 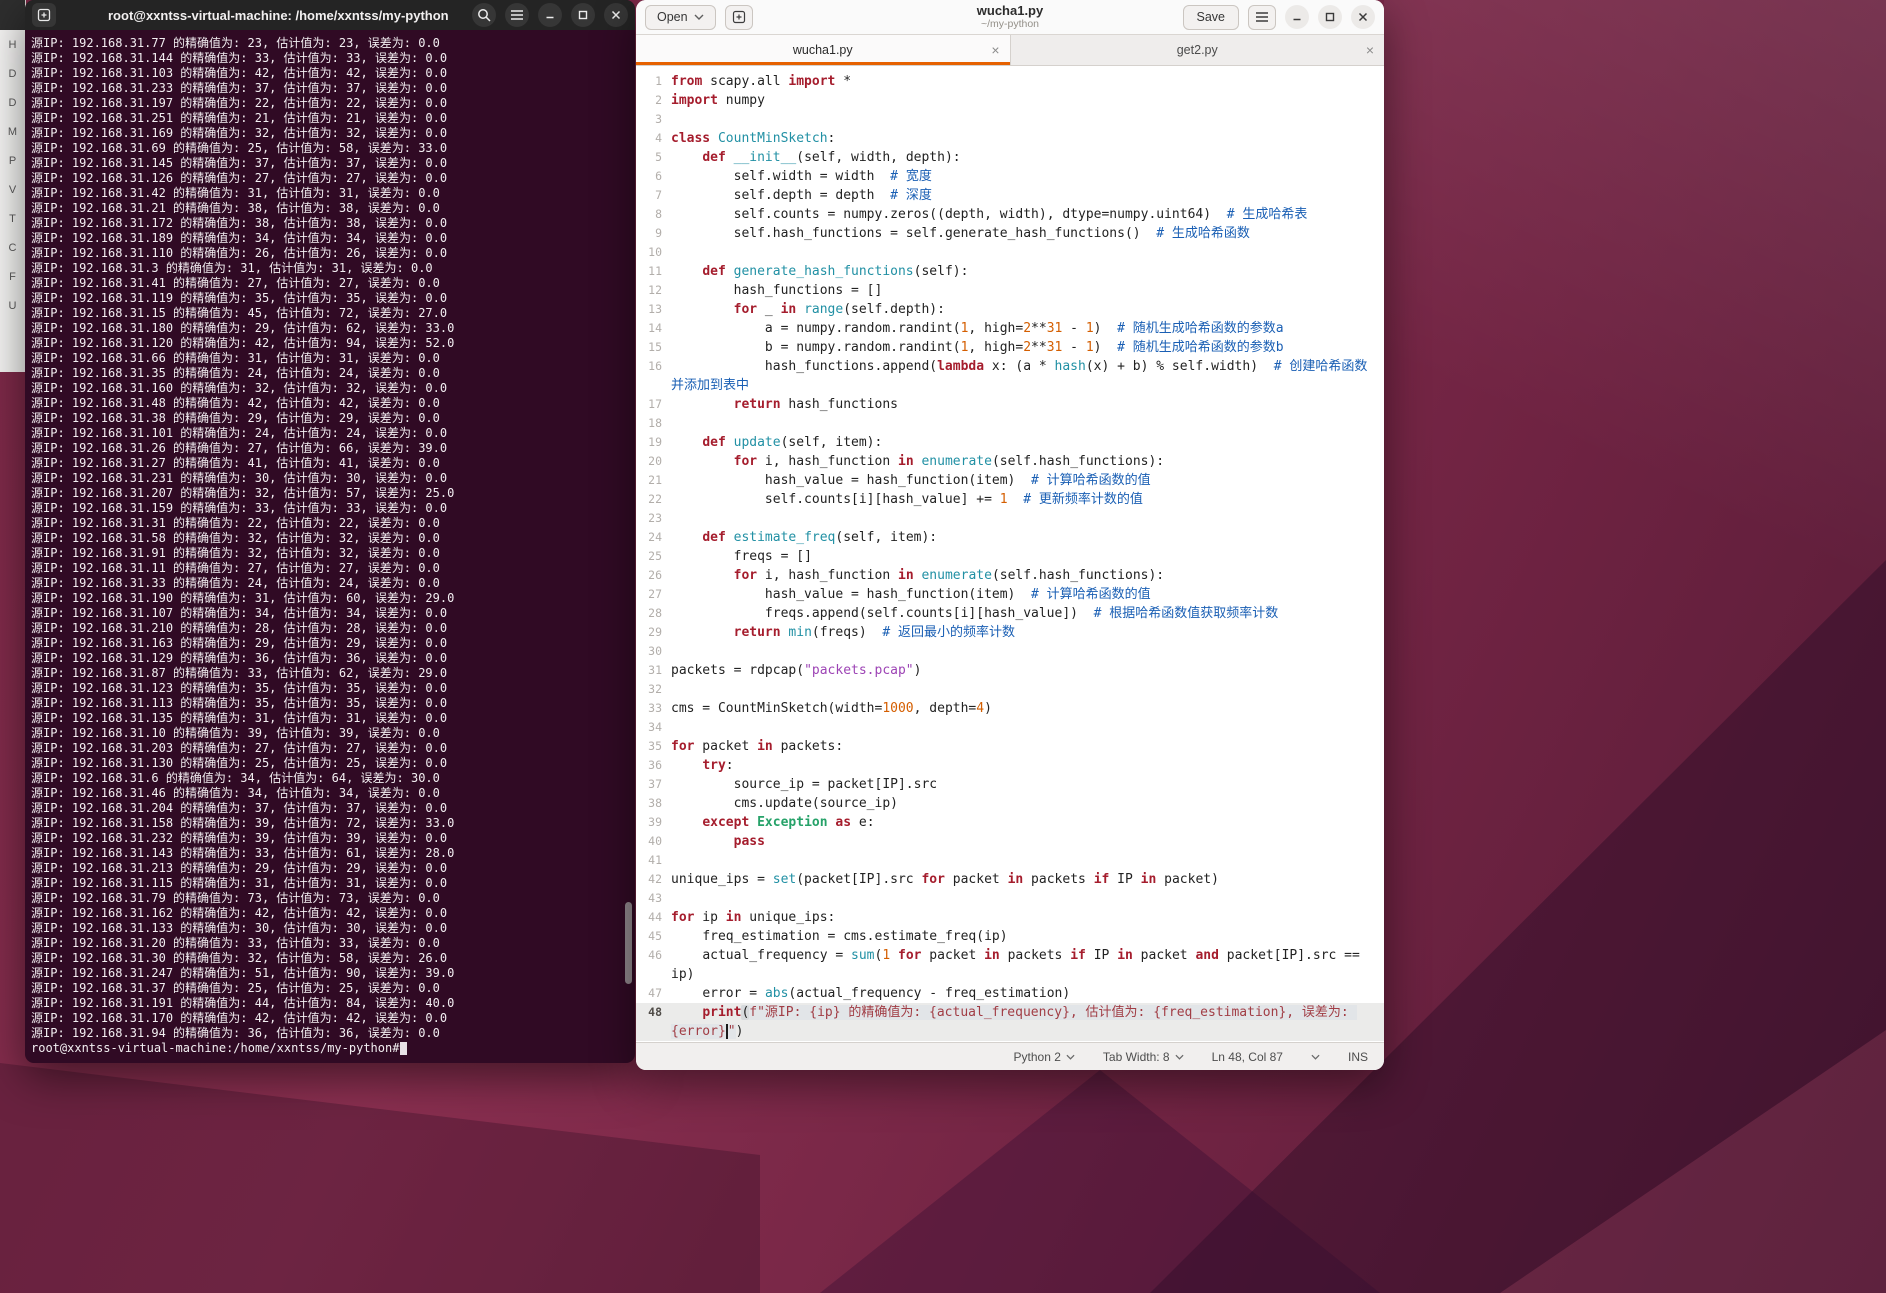 I want to click on new-tab-icon, so click(x=44, y=15).